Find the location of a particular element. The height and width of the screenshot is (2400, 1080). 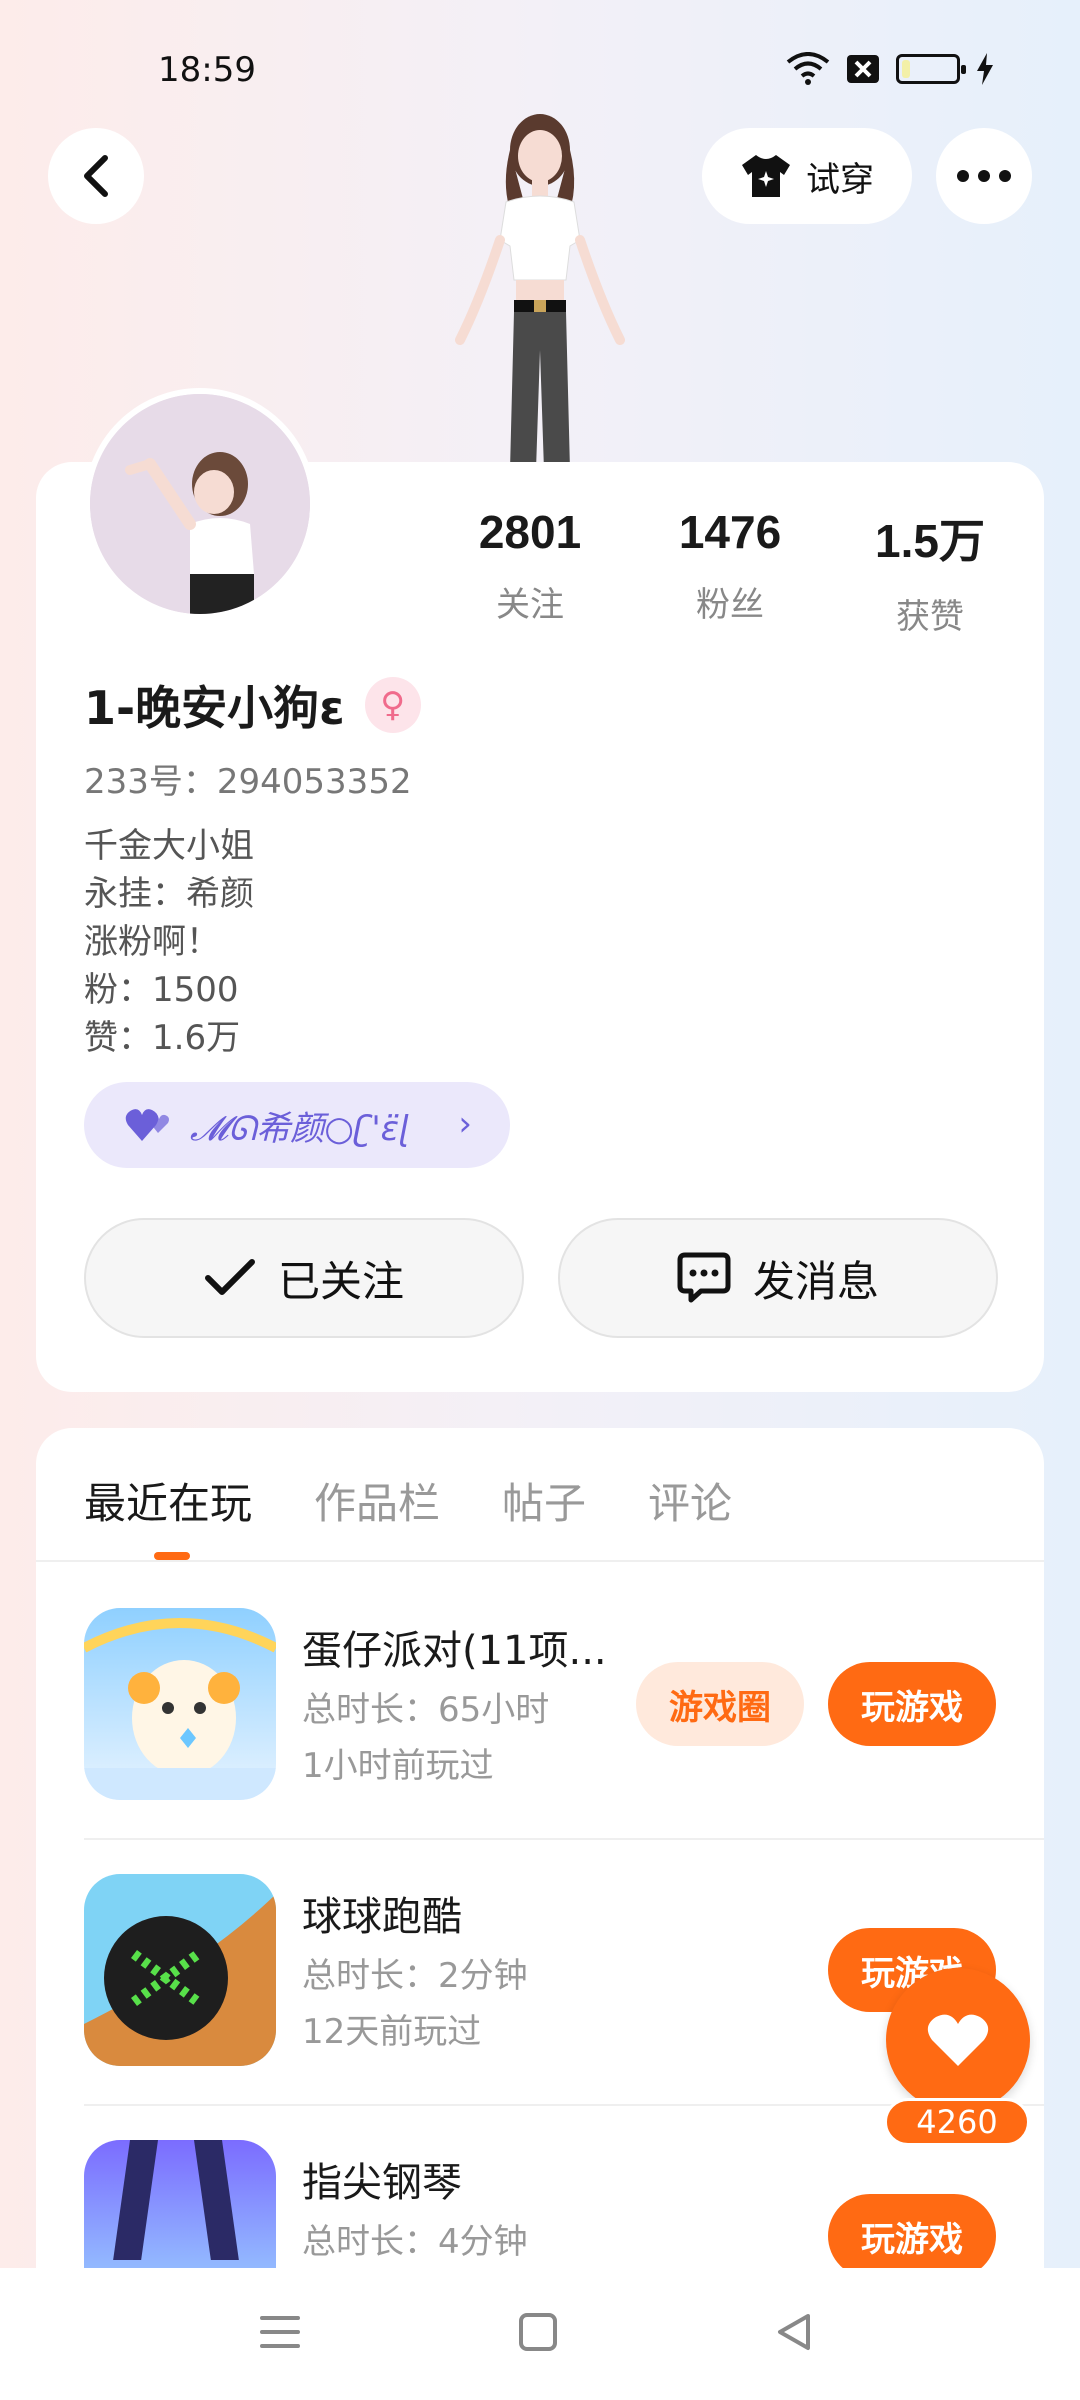

stat-label: 关注 is located at coordinates (530, 605).